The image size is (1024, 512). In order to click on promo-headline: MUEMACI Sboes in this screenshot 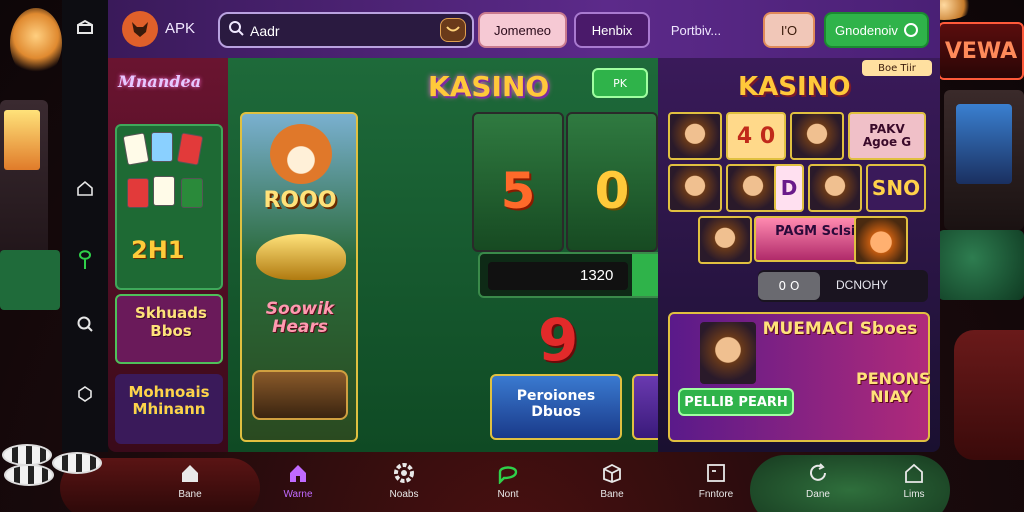, I will do `click(840, 329)`.